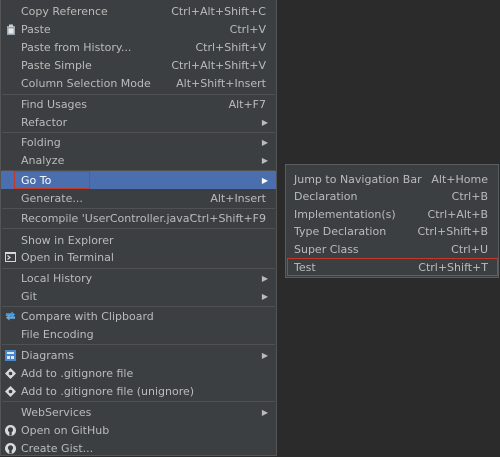 Image resolution: width=500 pixels, height=457 pixels. Describe the element at coordinates (230, 47) in the screenshot. I see `menu-item-shortcut: Ctrl+Shift+V` at that location.